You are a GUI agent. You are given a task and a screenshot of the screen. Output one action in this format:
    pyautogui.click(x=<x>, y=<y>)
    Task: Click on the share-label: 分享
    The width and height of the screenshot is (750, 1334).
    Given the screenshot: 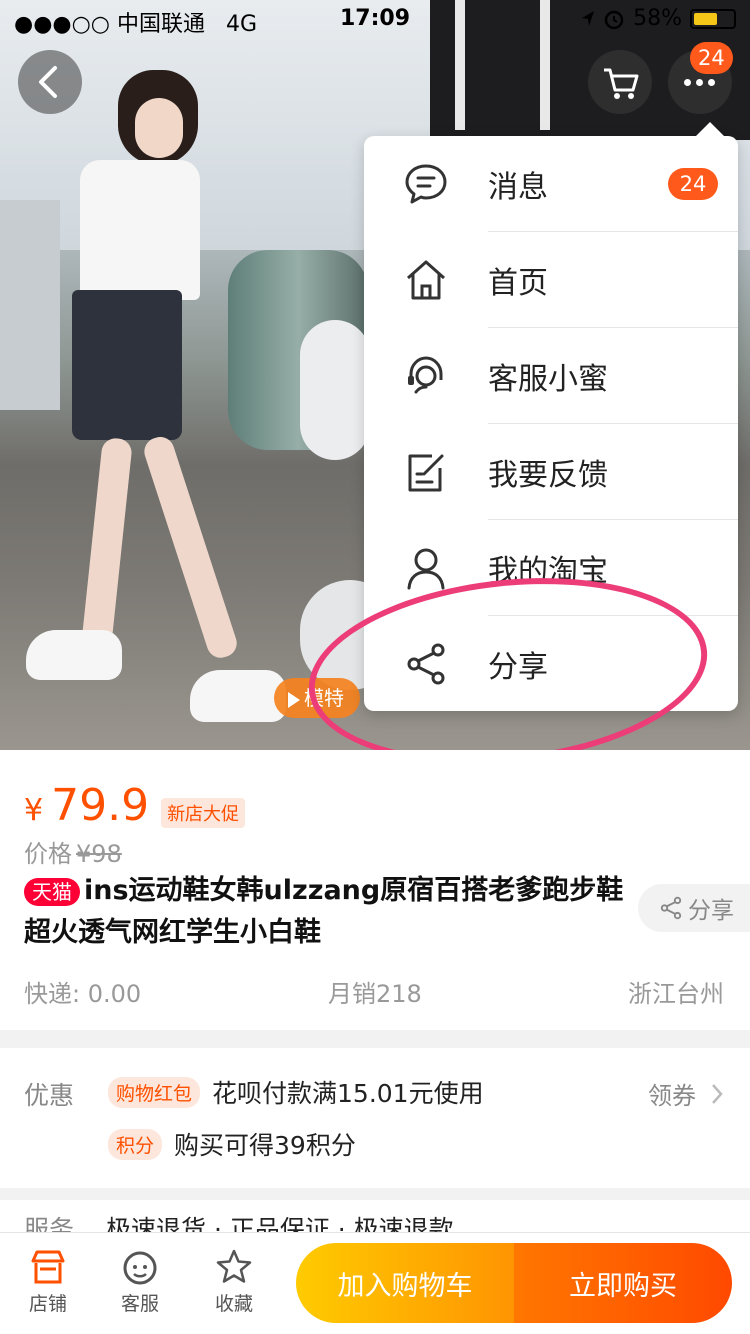 What is the action you would take?
    pyautogui.click(x=711, y=911)
    